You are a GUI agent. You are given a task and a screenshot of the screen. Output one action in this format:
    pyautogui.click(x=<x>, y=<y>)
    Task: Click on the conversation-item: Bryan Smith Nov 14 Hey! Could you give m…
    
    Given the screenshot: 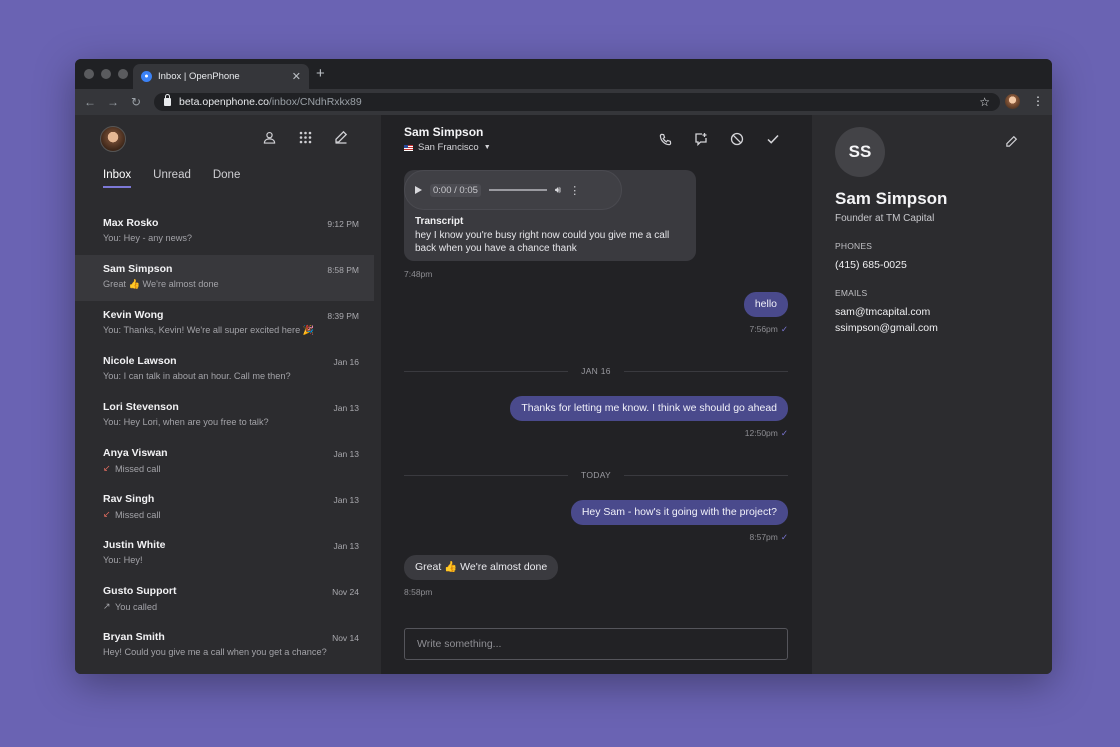 What is the action you would take?
    pyautogui.click(x=228, y=646)
    